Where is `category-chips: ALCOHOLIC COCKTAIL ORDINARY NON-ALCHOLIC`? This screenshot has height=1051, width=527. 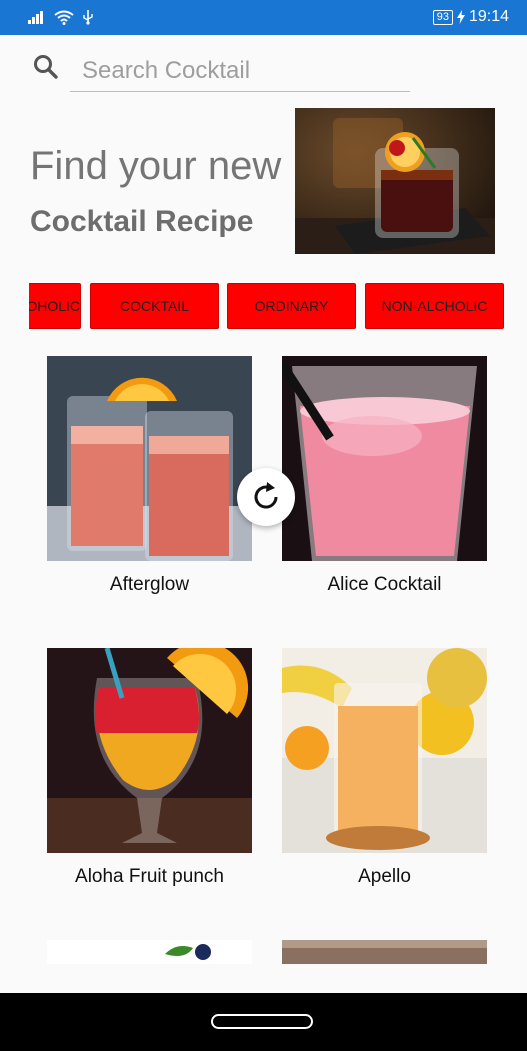 category-chips: ALCOHOLIC COCKTAIL ORDINARY NON-ALCHOLIC is located at coordinates (278, 307).